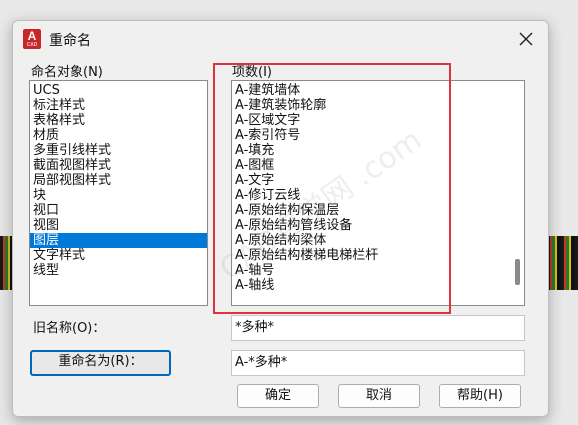 The height and width of the screenshot is (425, 578). What do you see at coordinates (378, 285) in the screenshot?
I see `layer-item: A-轴线` at bounding box center [378, 285].